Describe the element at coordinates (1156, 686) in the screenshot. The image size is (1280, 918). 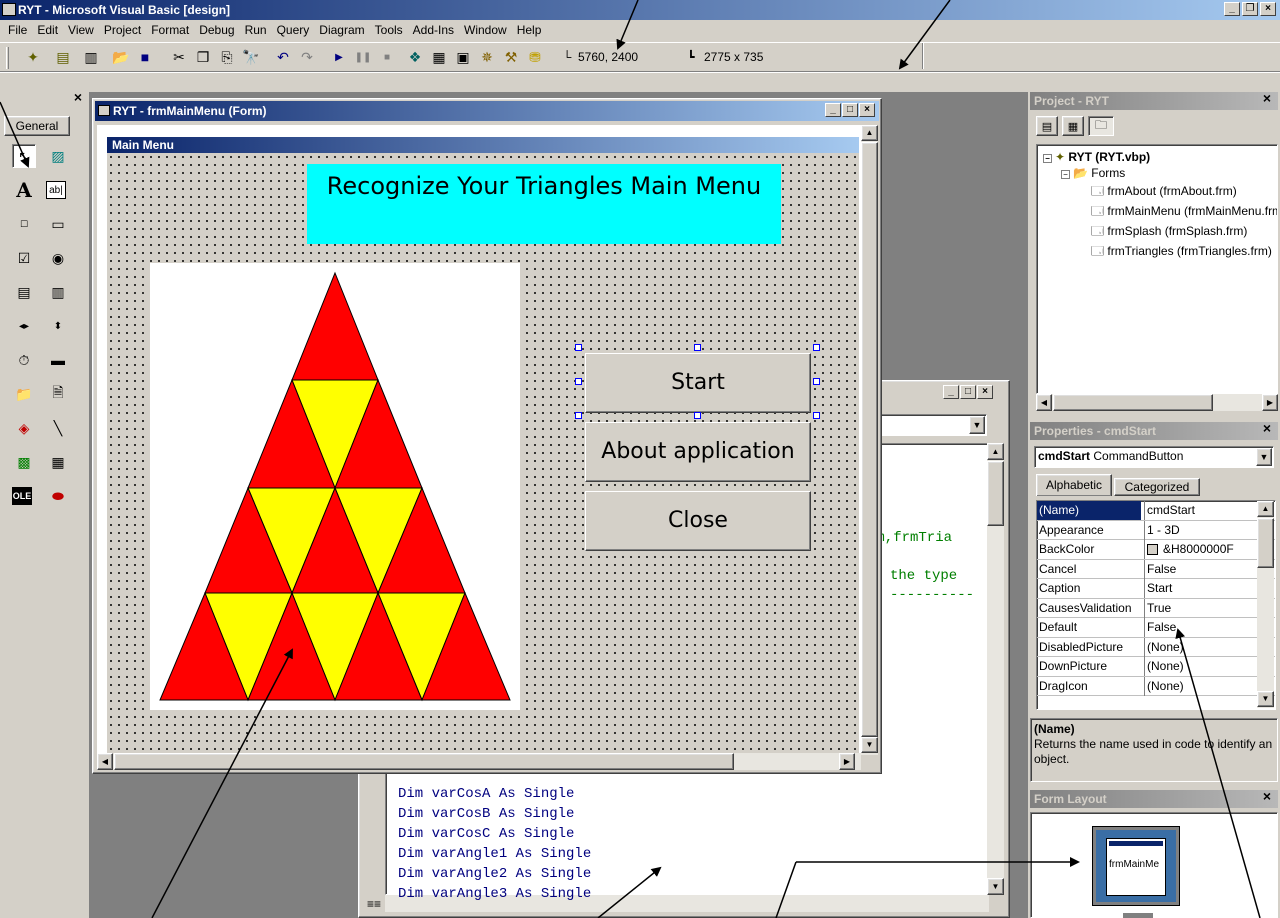
I see `property-row-dragicon: DragIcon (None)` at that location.